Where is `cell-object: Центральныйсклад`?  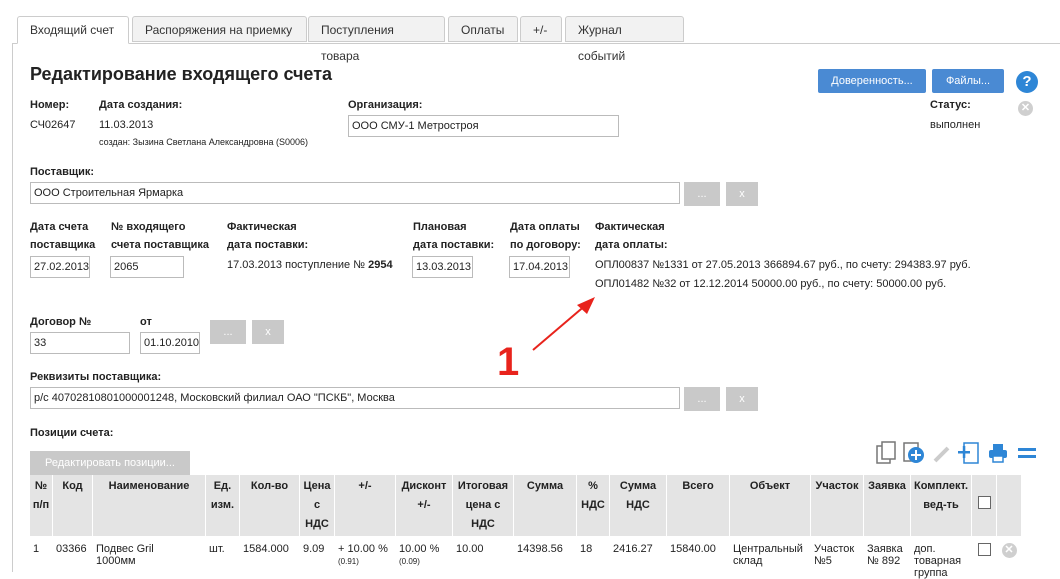
cell-object: Центральныйсклад is located at coordinates (770, 558).